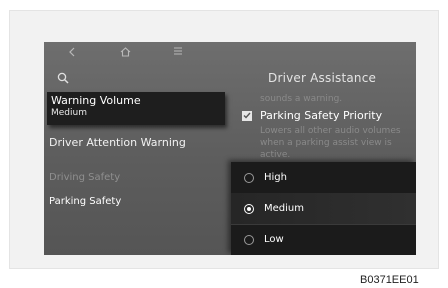 The image size is (448, 288). I want to click on back-icon, so click(72, 52).